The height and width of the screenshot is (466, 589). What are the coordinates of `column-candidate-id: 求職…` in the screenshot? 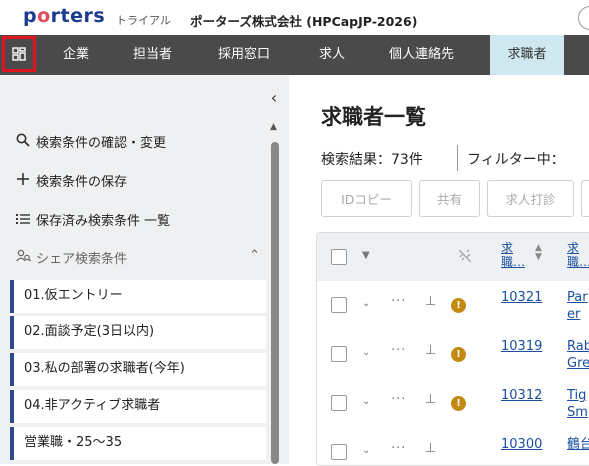 It's located at (513, 255).